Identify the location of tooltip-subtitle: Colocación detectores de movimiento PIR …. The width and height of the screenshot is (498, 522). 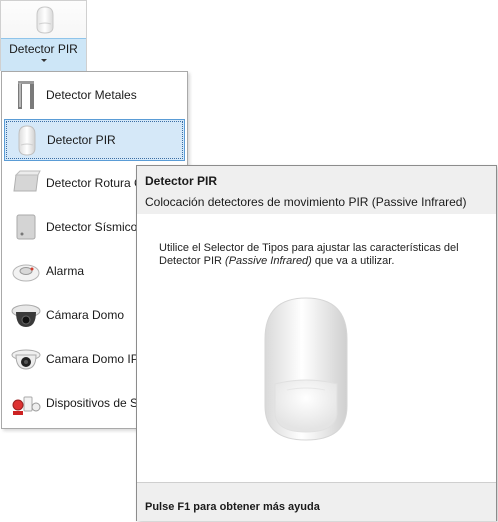
(306, 202).